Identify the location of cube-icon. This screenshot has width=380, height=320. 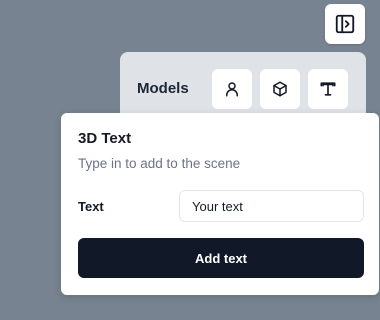
(280, 89).